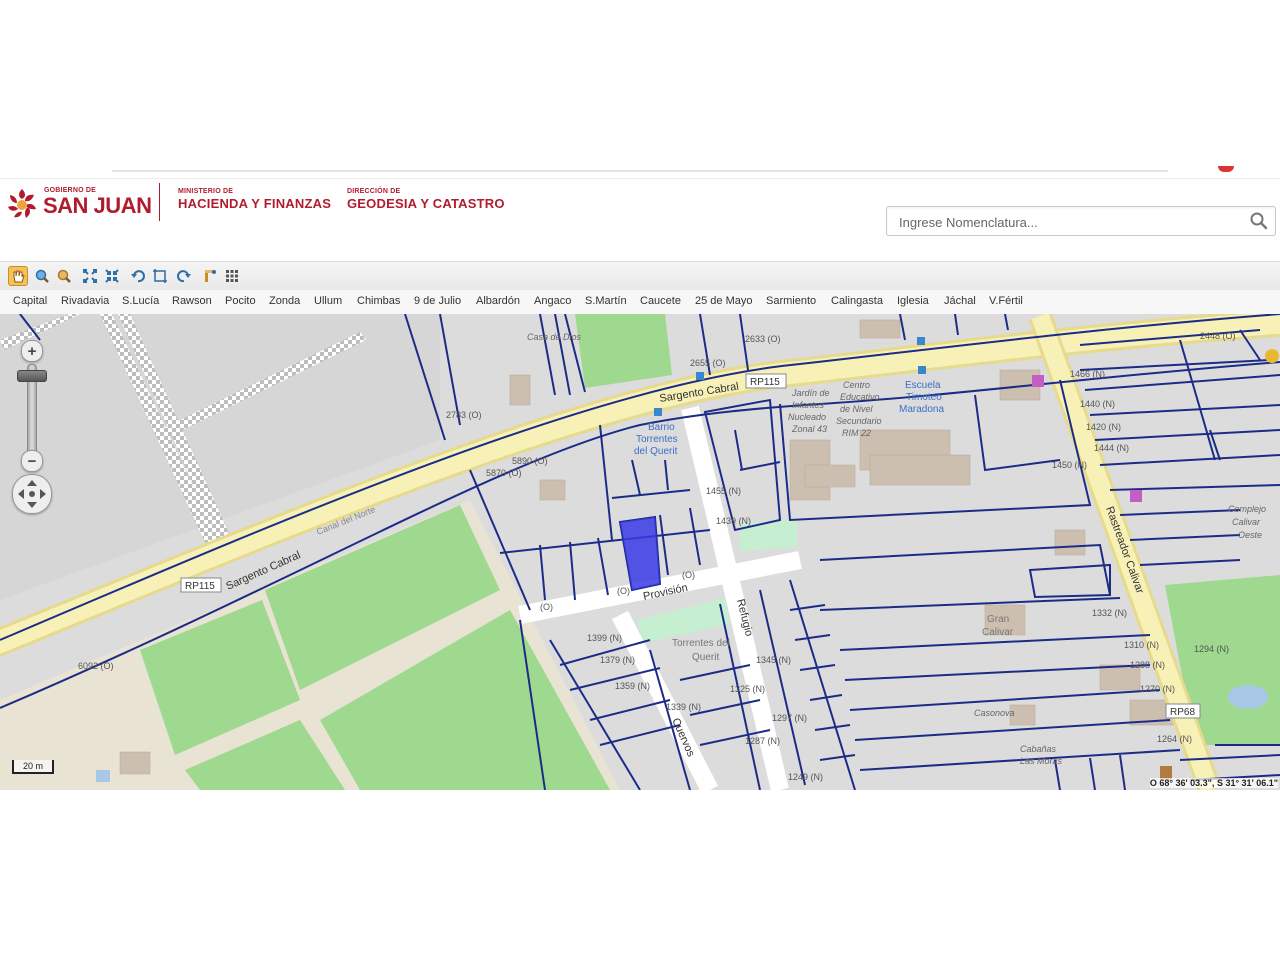 Image resolution: width=1280 pixels, height=960 pixels. What do you see at coordinates (657, 439) in the screenshot?
I see `place-label-barrio: Torrentes` at bounding box center [657, 439].